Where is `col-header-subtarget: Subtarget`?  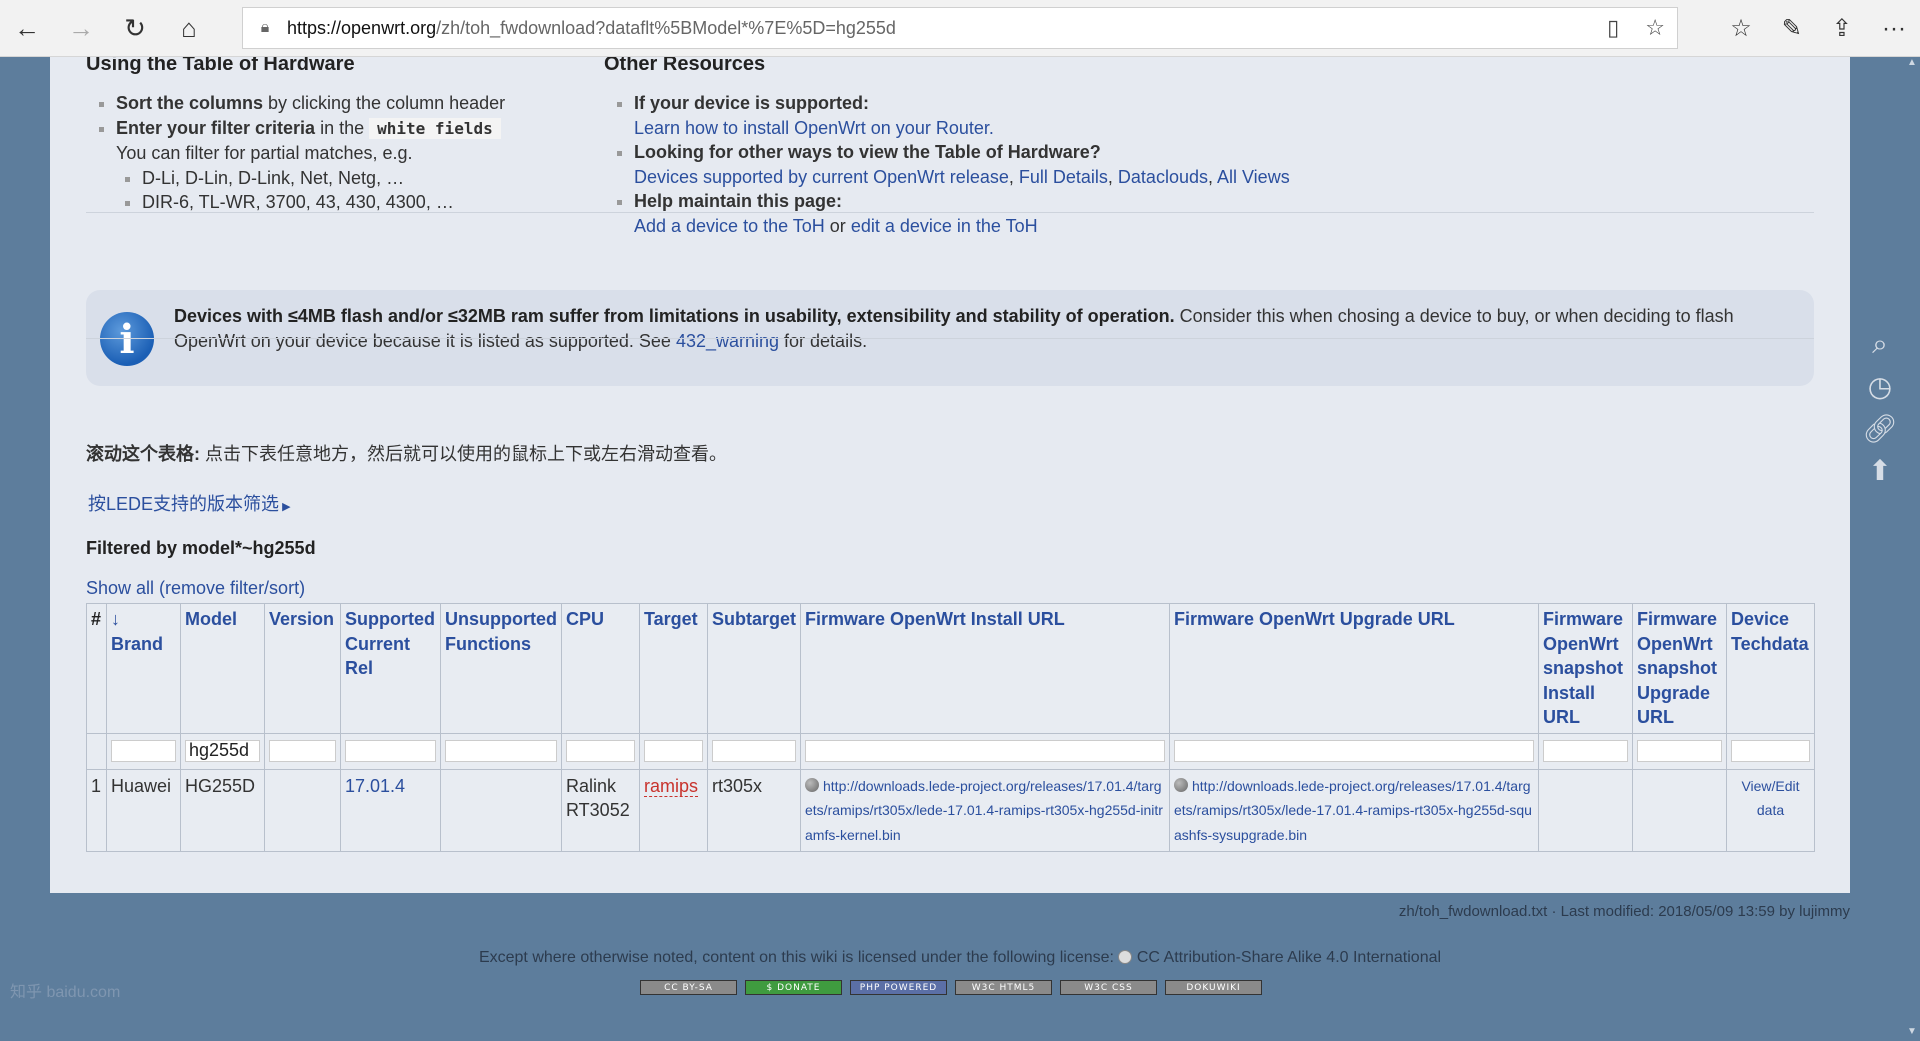
col-header-subtarget: Subtarget is located at coordinates (754, 668).